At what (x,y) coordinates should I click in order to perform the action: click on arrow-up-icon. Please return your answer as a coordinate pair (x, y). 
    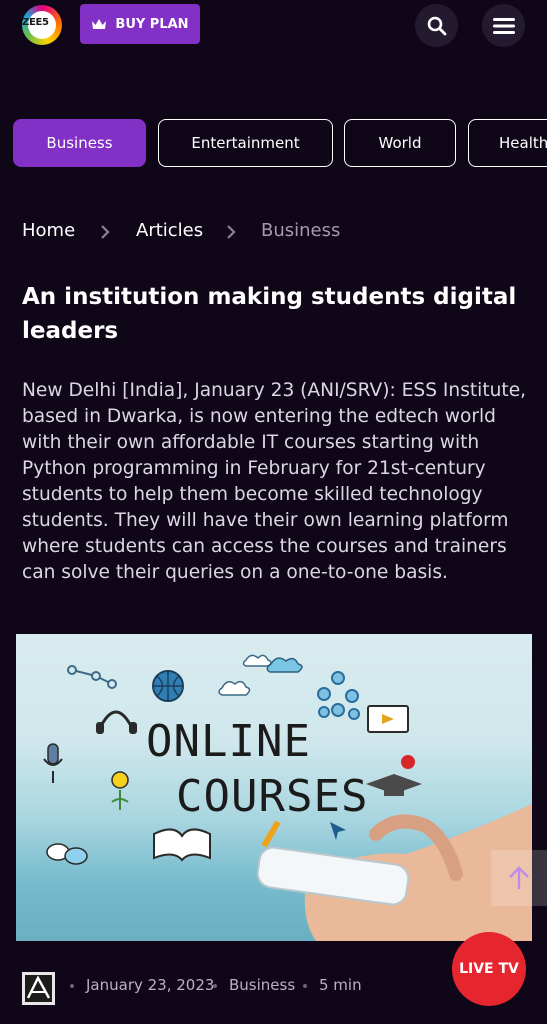
    Looking at the image, I should click on (519, 877).